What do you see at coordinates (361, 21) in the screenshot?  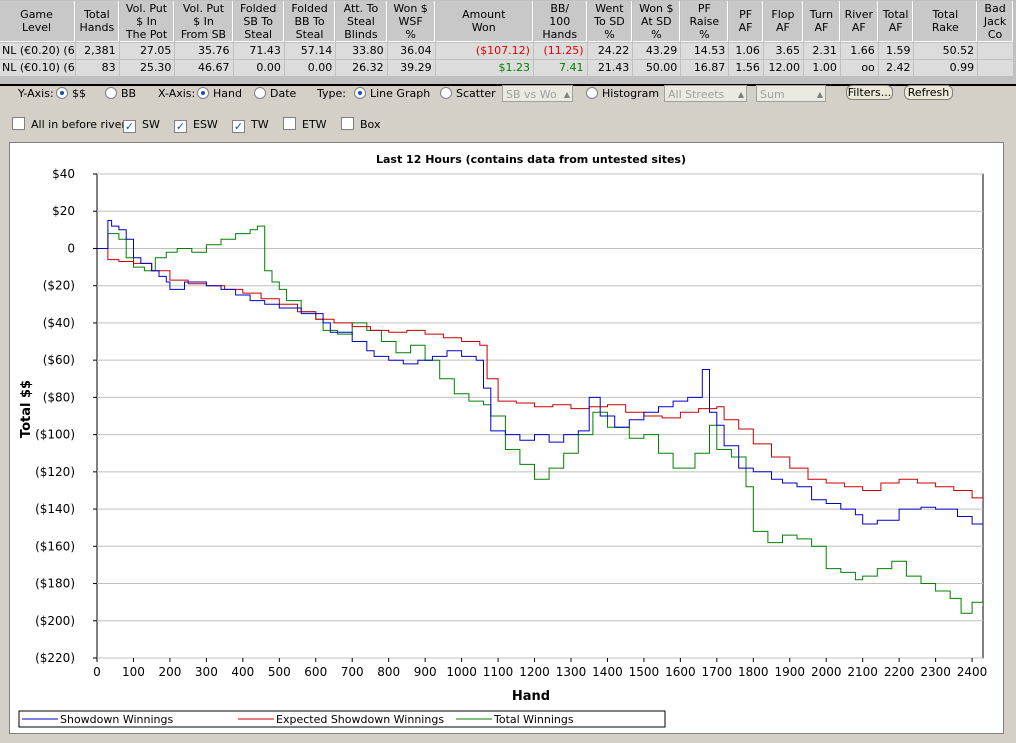 I see `stats-header-cell: Att. To Steal Blinds` at bounding box center [361, 21].